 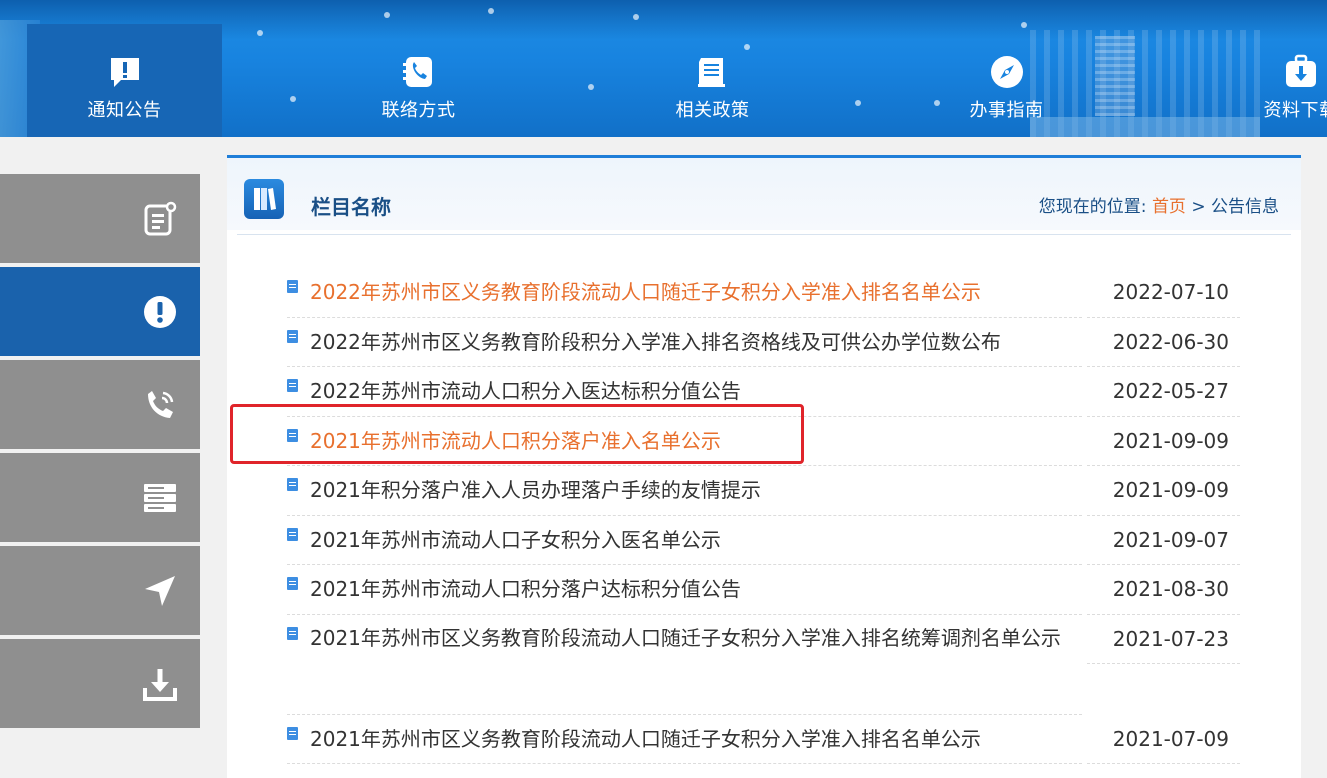 I want to click on breadcrumb-home-link: 首页, so click(x=1169, y=207).